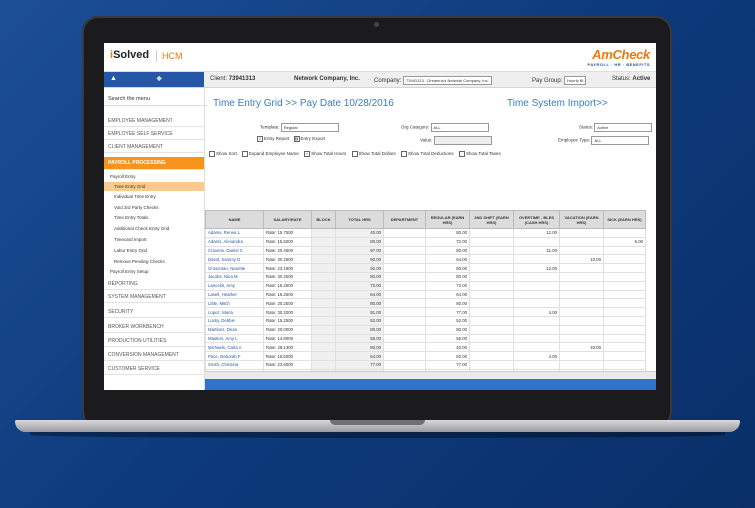 The image size is (755, 508). I want to click on template-dropdown: Regular, so click(309, 127).